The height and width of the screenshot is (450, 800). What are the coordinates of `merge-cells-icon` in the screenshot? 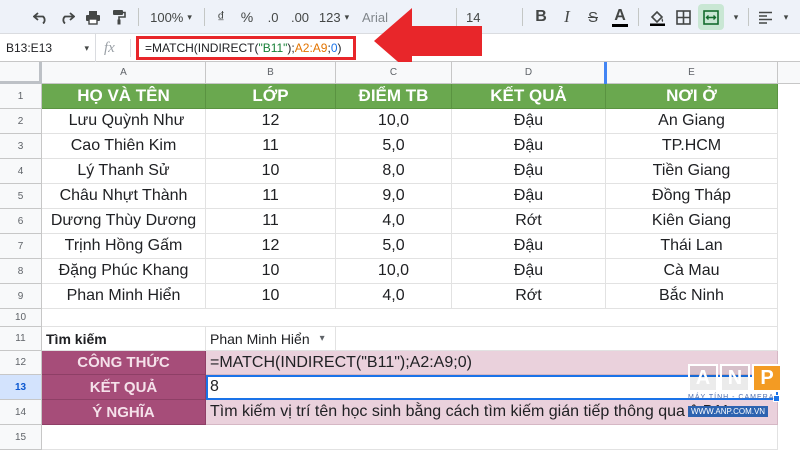 It's located at (711, 17).